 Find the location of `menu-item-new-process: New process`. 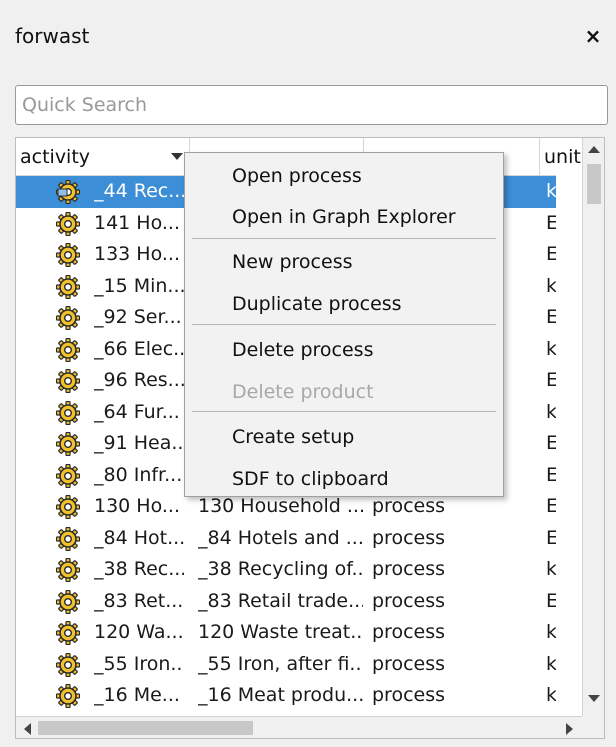

menu-item-new-process: New process is located at coordinates (344, 262).